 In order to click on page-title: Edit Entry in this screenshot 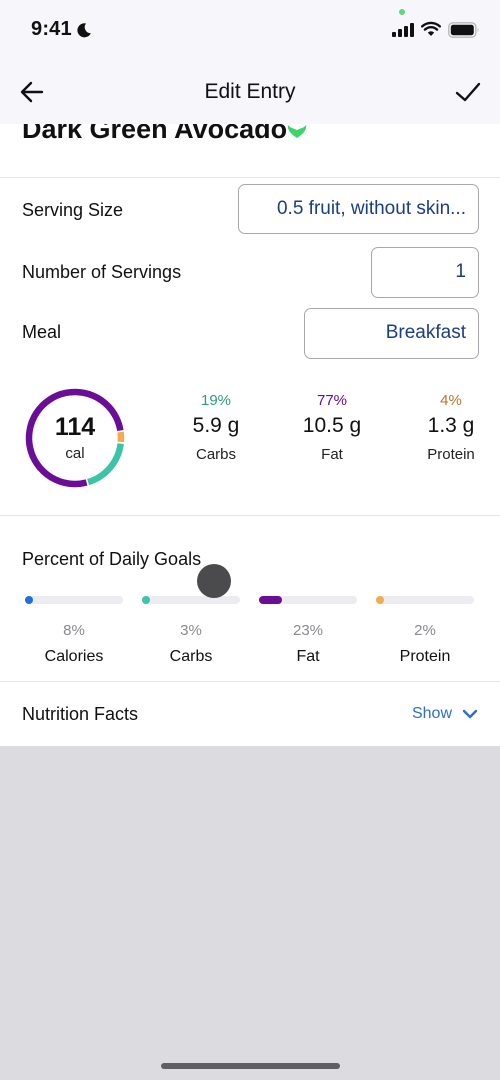, I will do `click(250, 91)`.